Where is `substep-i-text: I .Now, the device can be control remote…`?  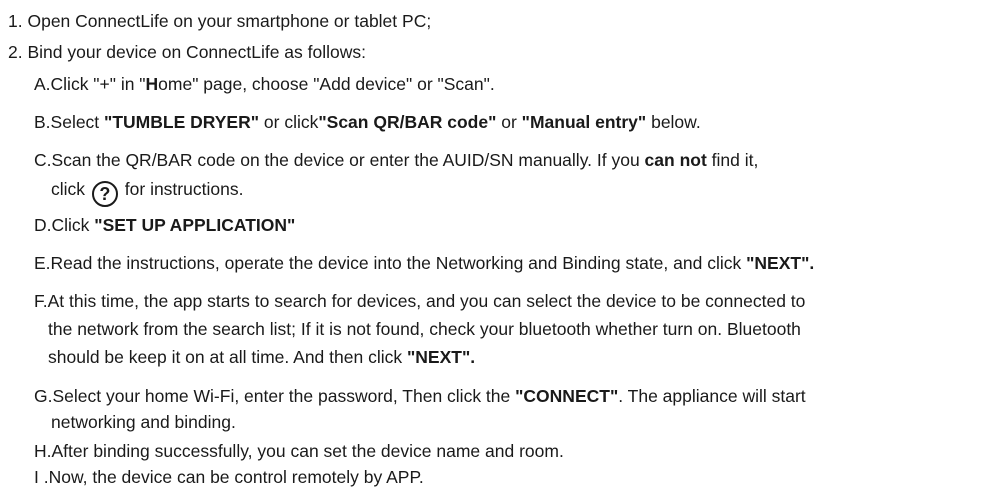 substep-i-text: I .Now, the device can be control remote… is located at coordinates (229, 477).